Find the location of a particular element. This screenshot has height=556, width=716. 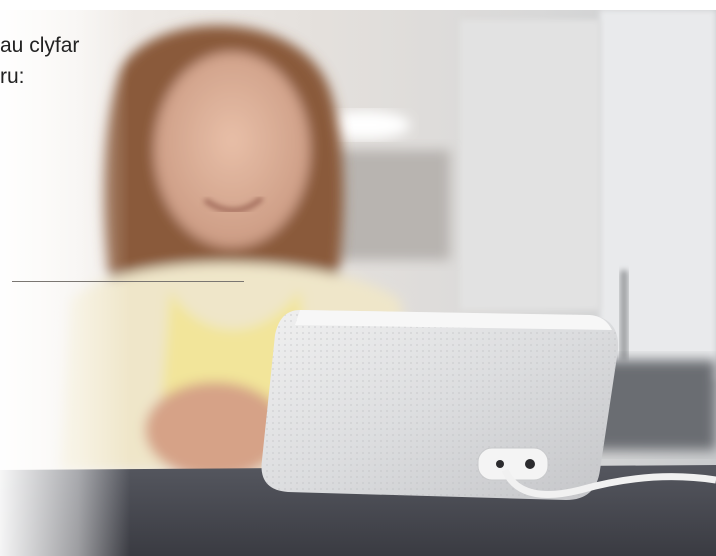

speaker-ports is located at coordinates (513, 464).